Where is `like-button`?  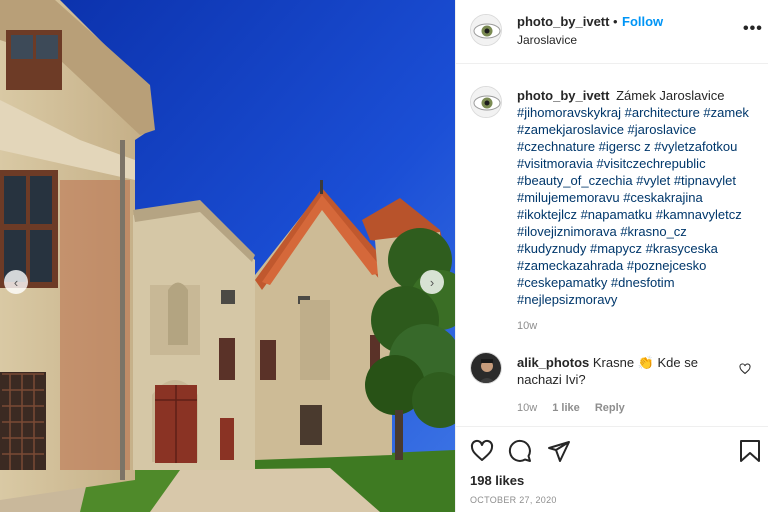 like-button is located at coordinates (482, 453).